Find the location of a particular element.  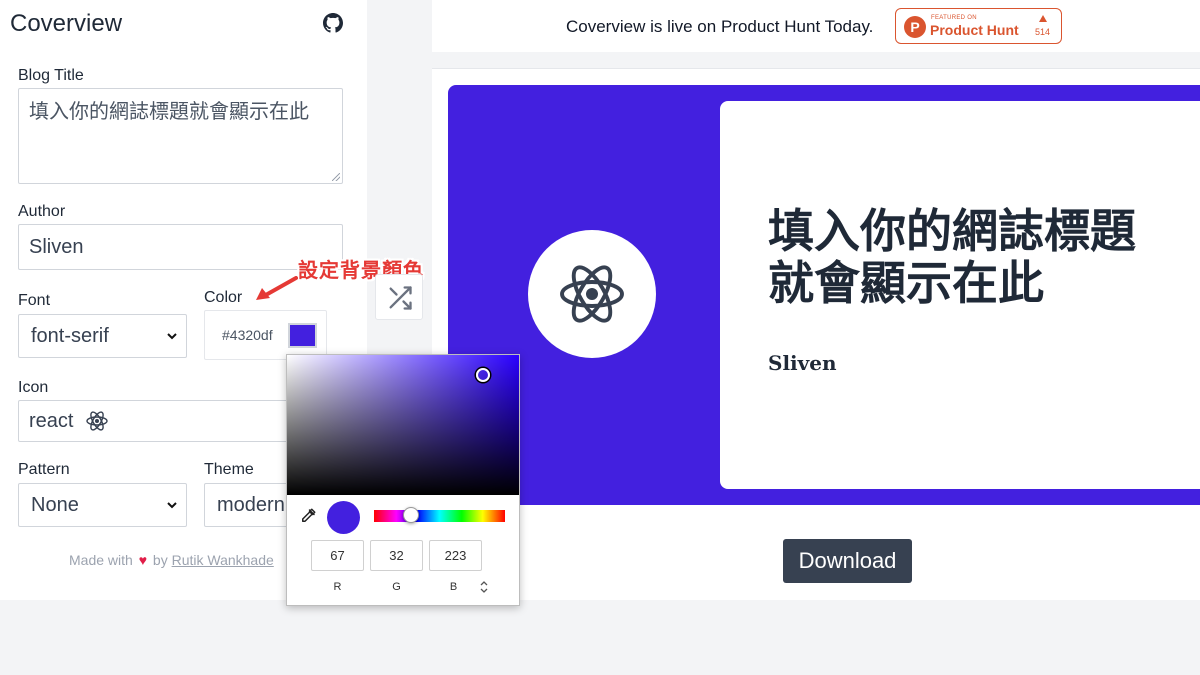

font-label: Font is located at coordinates (34, 300).